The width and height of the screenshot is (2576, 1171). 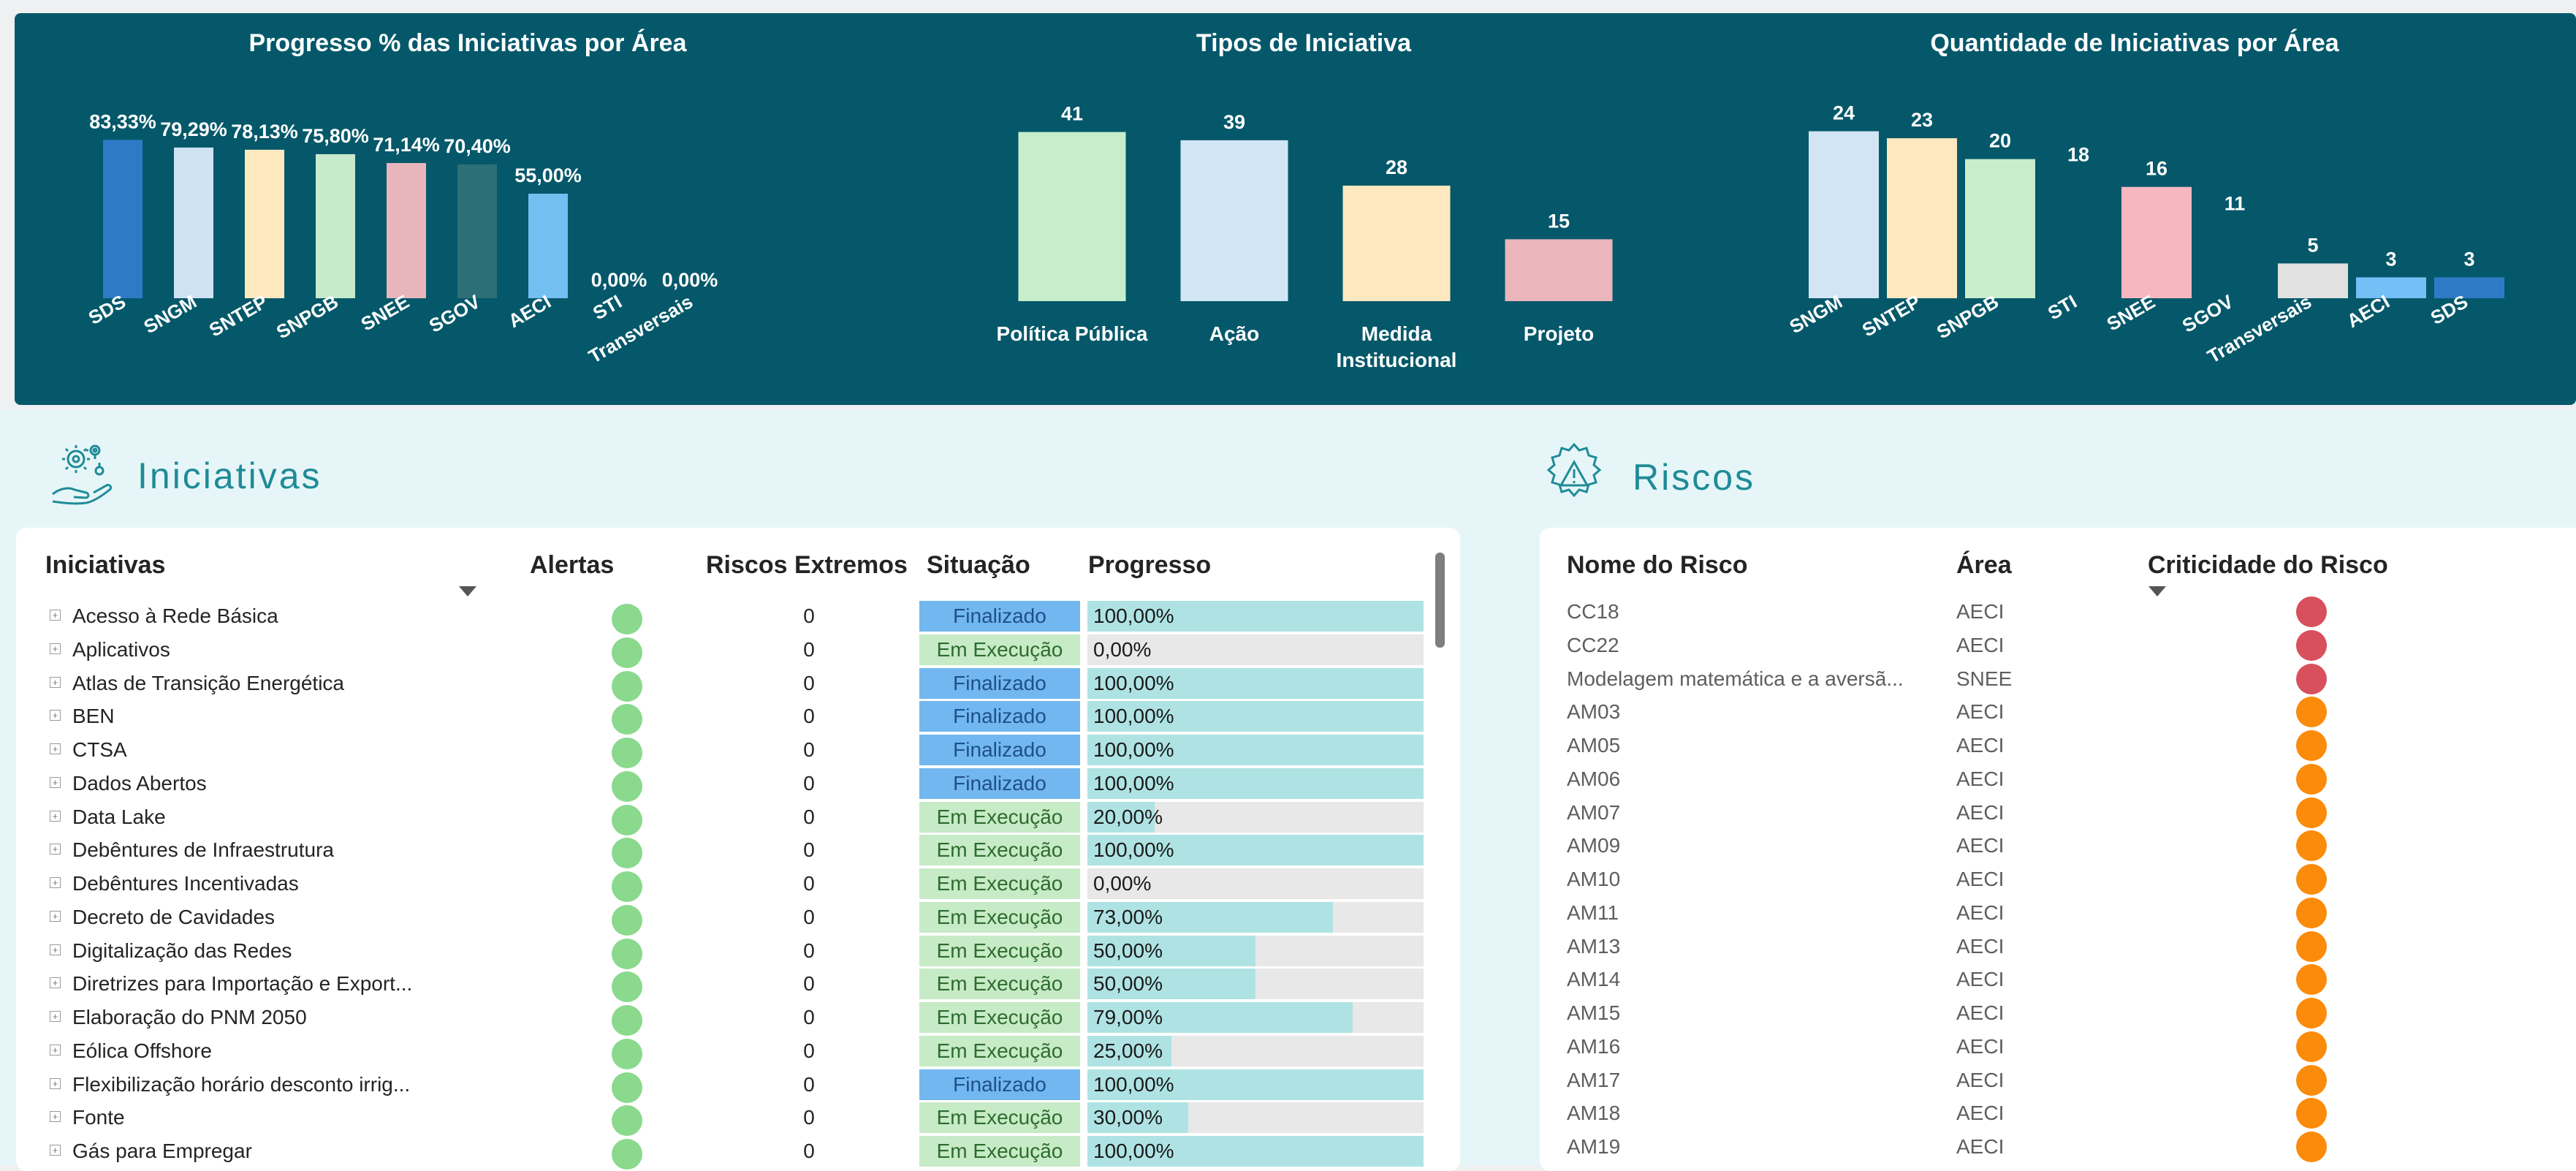 What do you see at coordinates (738, 918) in the screenshot?
I see `table-row: + Decreto de Cavidades 0 Em Execução 73,00%` at bounding box center [738, 918].